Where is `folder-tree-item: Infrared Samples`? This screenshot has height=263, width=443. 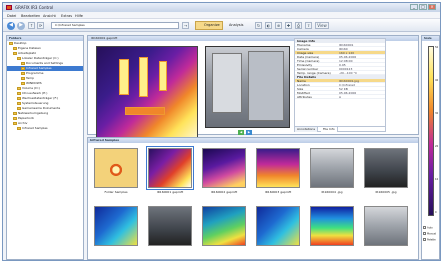
folder-tree-item: Infrared Samples is located at coordinates (45, 128).